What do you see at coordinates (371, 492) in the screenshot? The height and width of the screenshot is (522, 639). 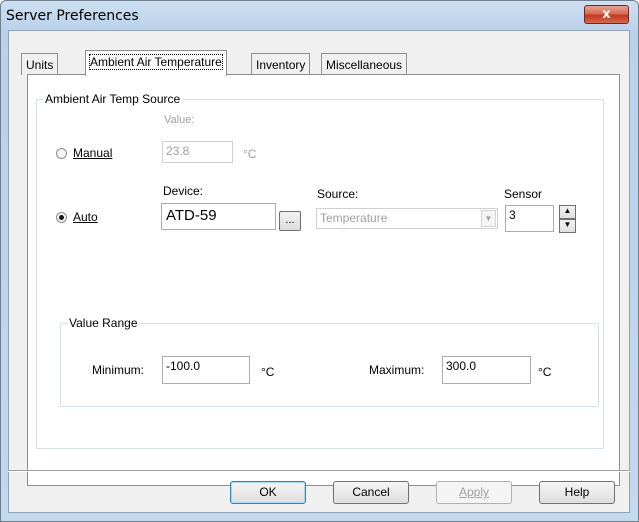 I see `cancel-button: Cancel` at bounding box center [371, 492].